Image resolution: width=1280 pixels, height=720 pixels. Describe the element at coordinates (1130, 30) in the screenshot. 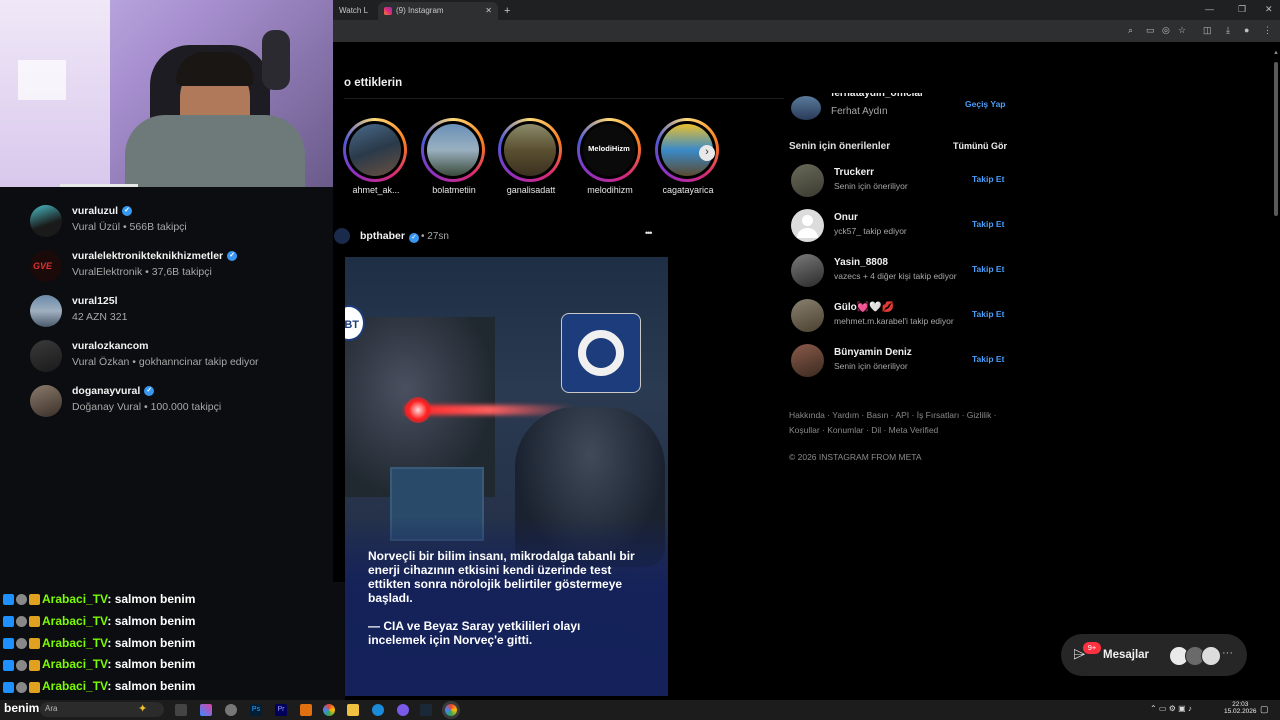

I see `zoom-icon: ⌕` at that location.